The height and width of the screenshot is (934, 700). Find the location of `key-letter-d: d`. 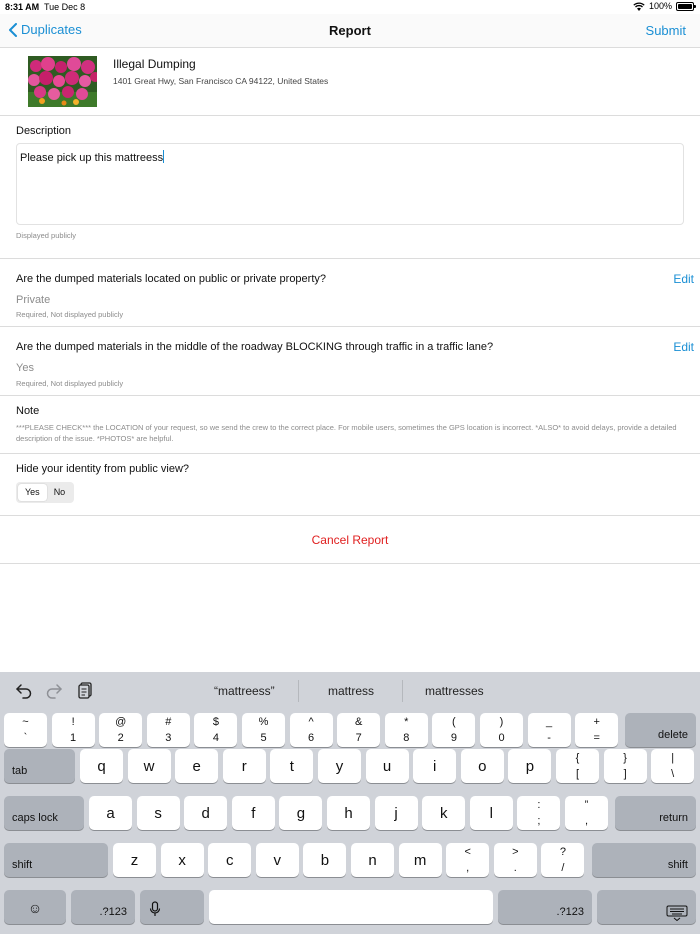

key-letter-d: d is located at coordinates (206, 813).